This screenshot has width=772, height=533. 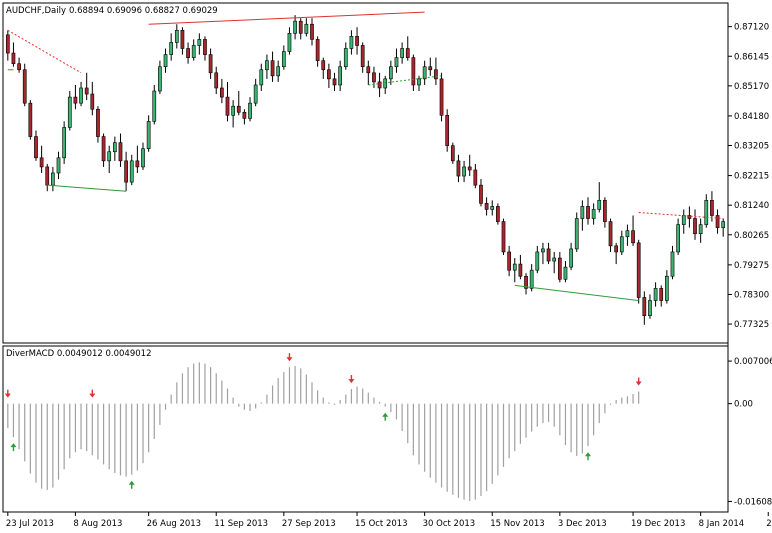 I want to click on macd-tick-label: -0.0160892, so click(x=753, y=502).